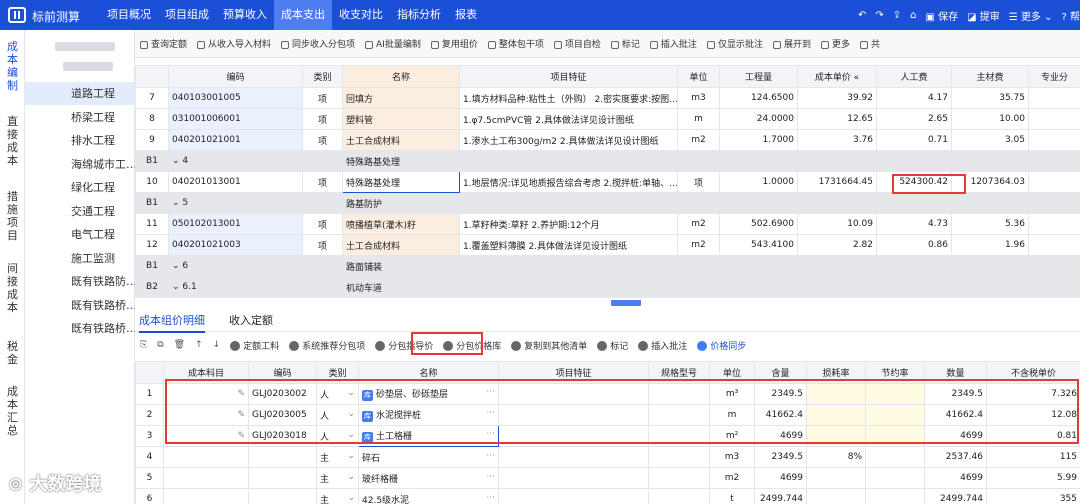  I want to click on detail-toolbar-button: 复制到其他清单, so click(549, 345).